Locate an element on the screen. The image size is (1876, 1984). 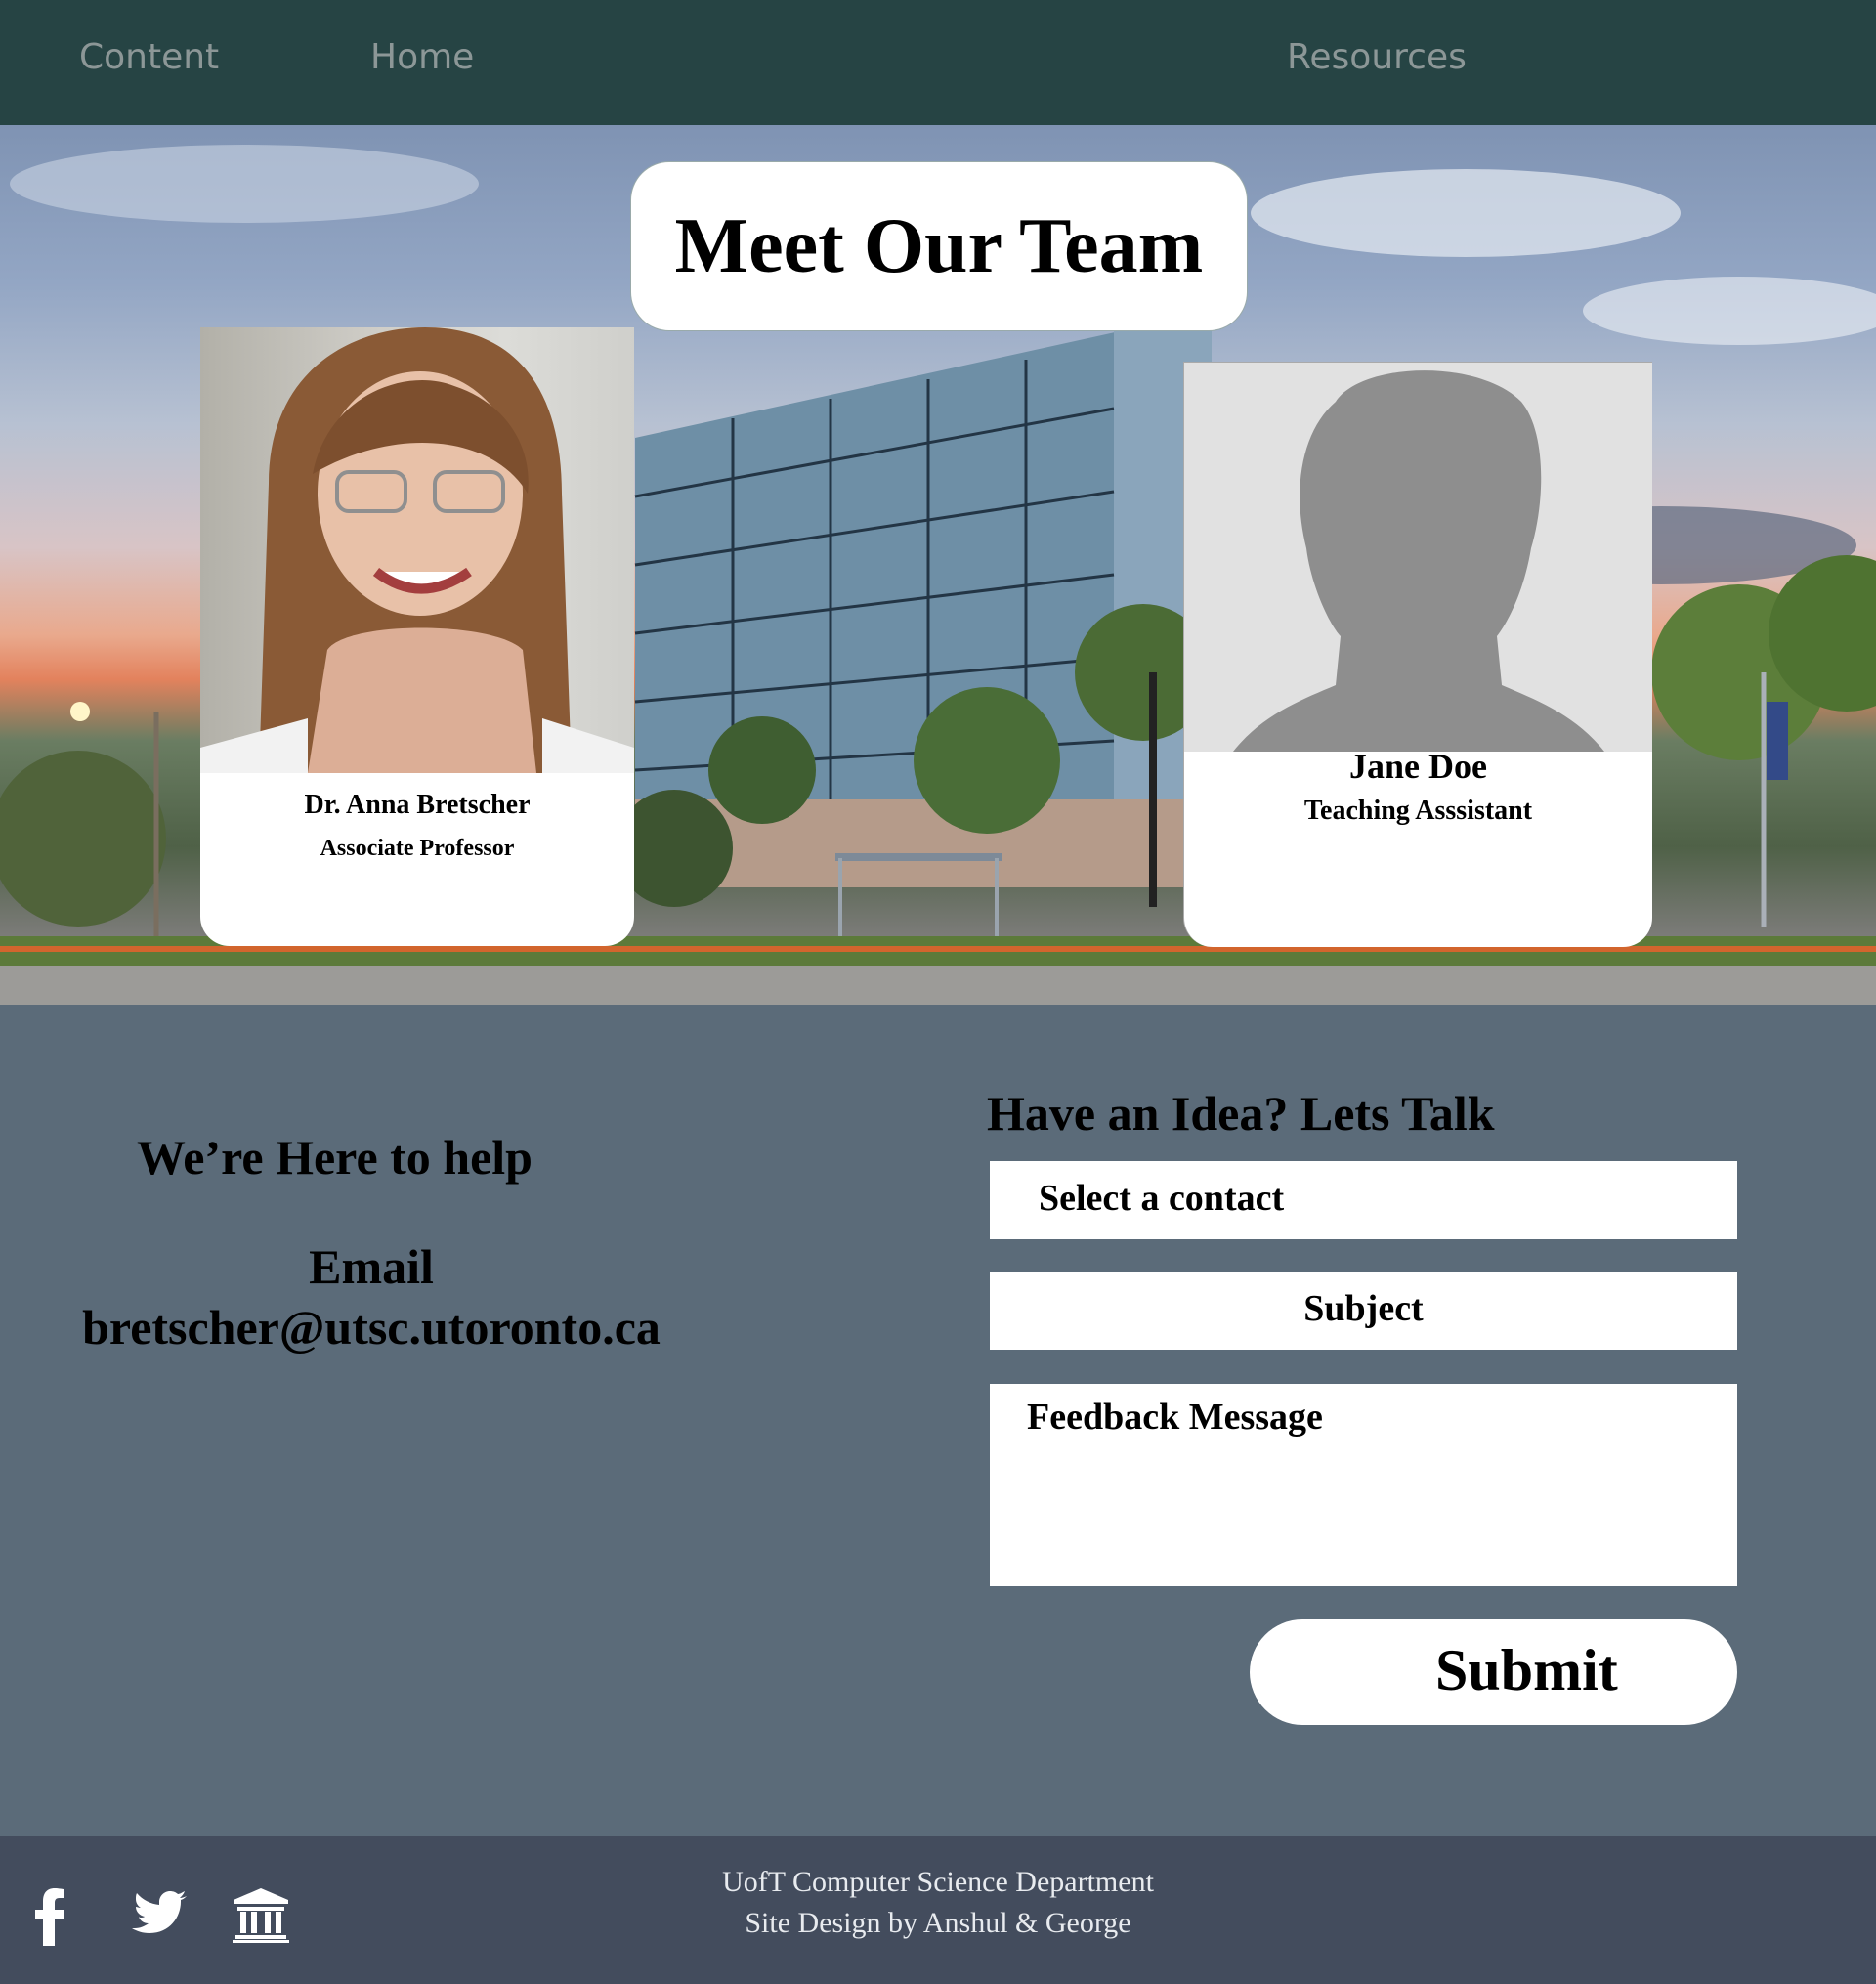
subject-input: Subject is located at coordinates (1363, 1311).